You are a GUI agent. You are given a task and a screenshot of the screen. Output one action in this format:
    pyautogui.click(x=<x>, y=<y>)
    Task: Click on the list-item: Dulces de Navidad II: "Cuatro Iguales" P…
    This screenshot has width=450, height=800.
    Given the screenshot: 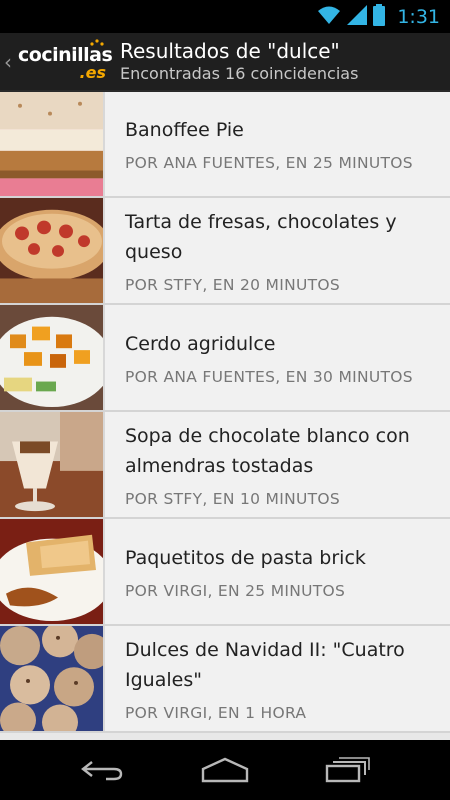 What is the action you would take?
    pyautogui.click(x=225, y=679)
    